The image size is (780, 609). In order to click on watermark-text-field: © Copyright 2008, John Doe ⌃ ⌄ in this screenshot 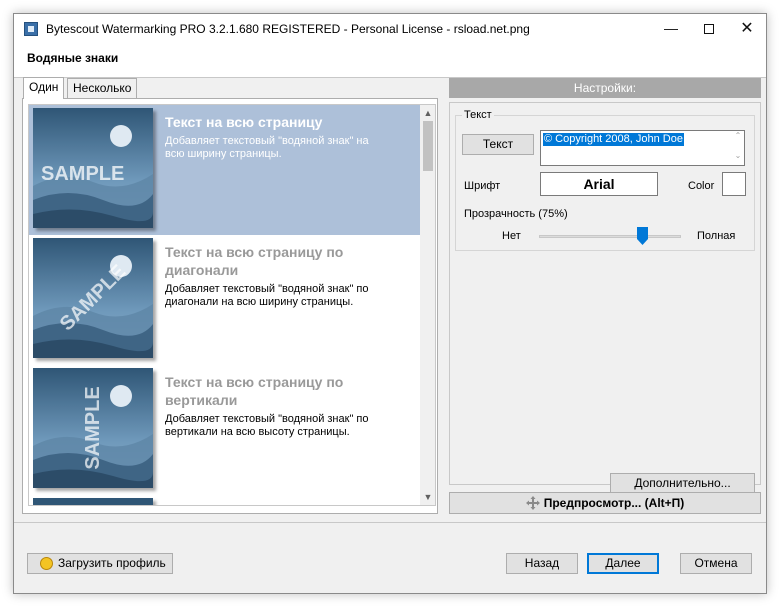, I will do `click(642, 148)`.